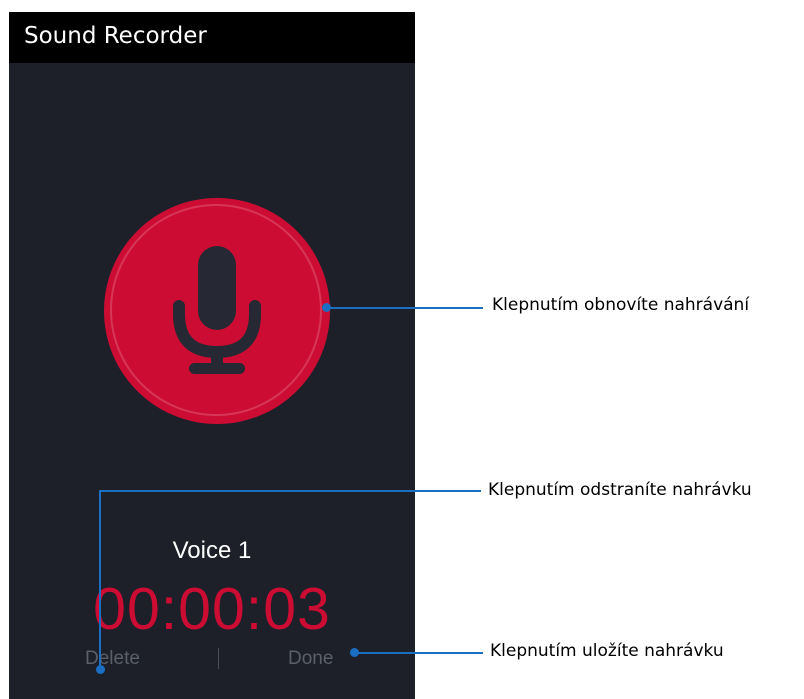 The width and height of the screenshot is (804, 699). I want to click on recording-name: Voice 1, so click(212, 550).